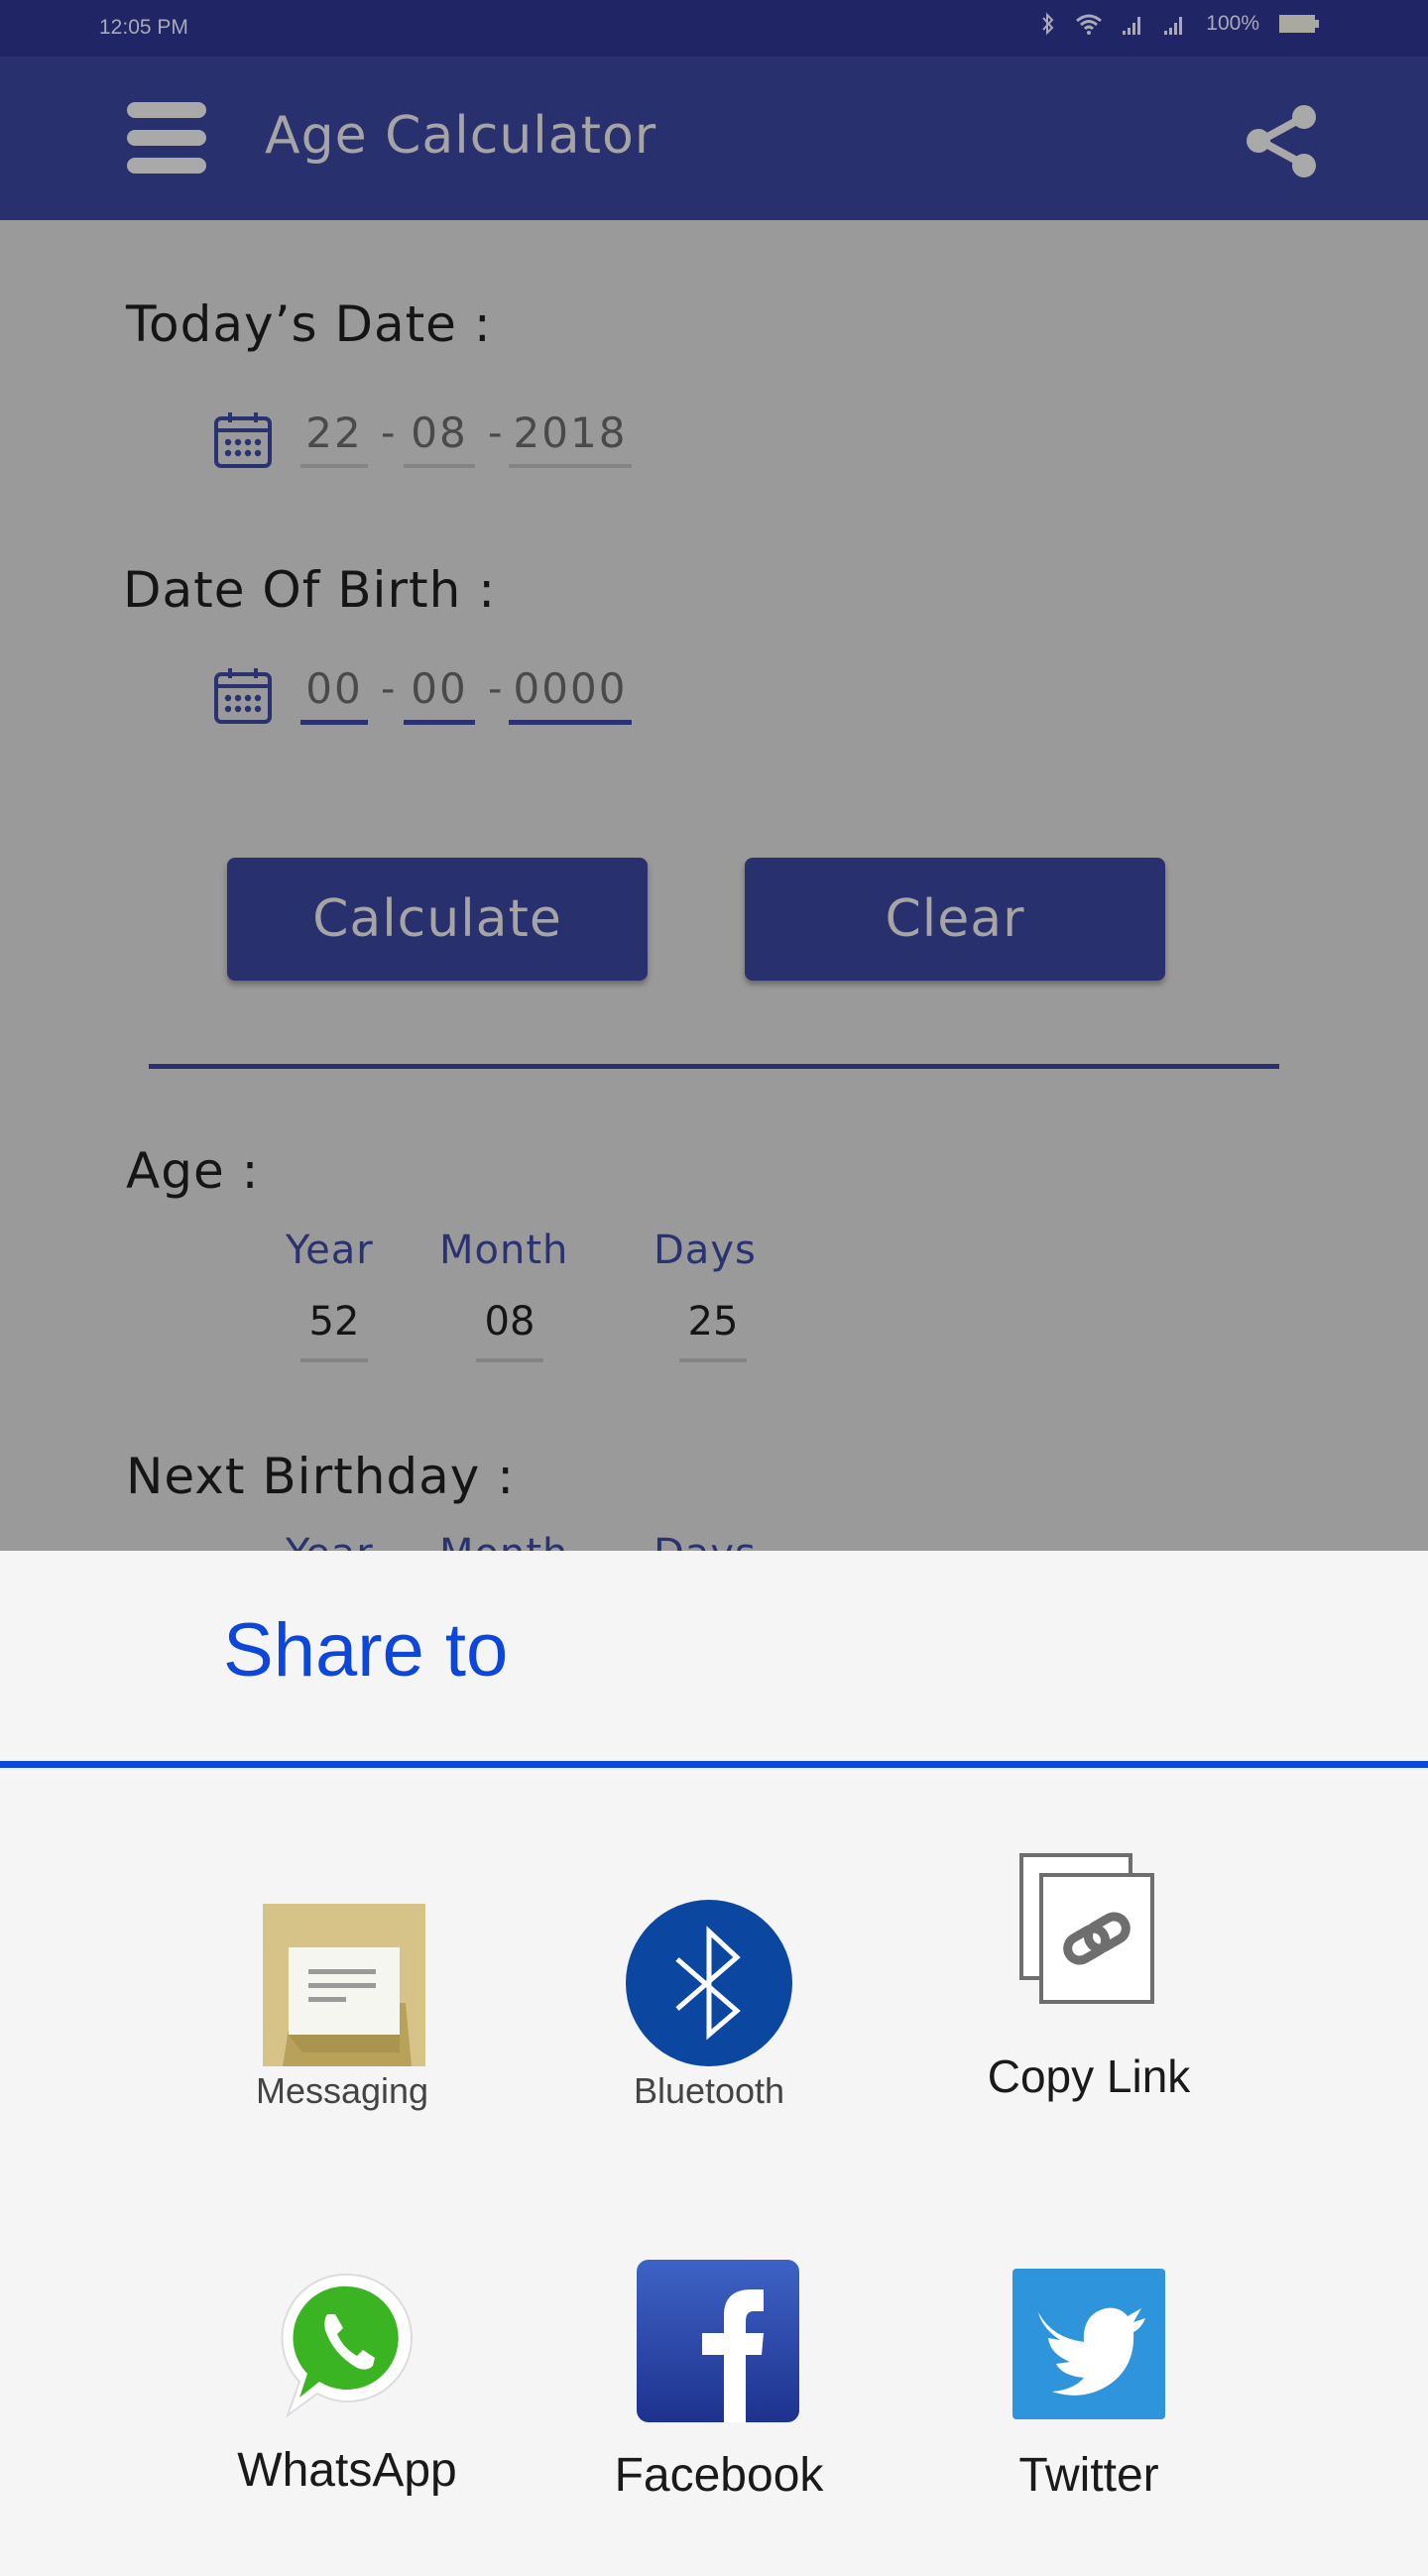  What do you see at coordinates (1088, 2476) in the screenshot?
I see `share-item-label: Twitter` at bounding box center [1088, 2476].